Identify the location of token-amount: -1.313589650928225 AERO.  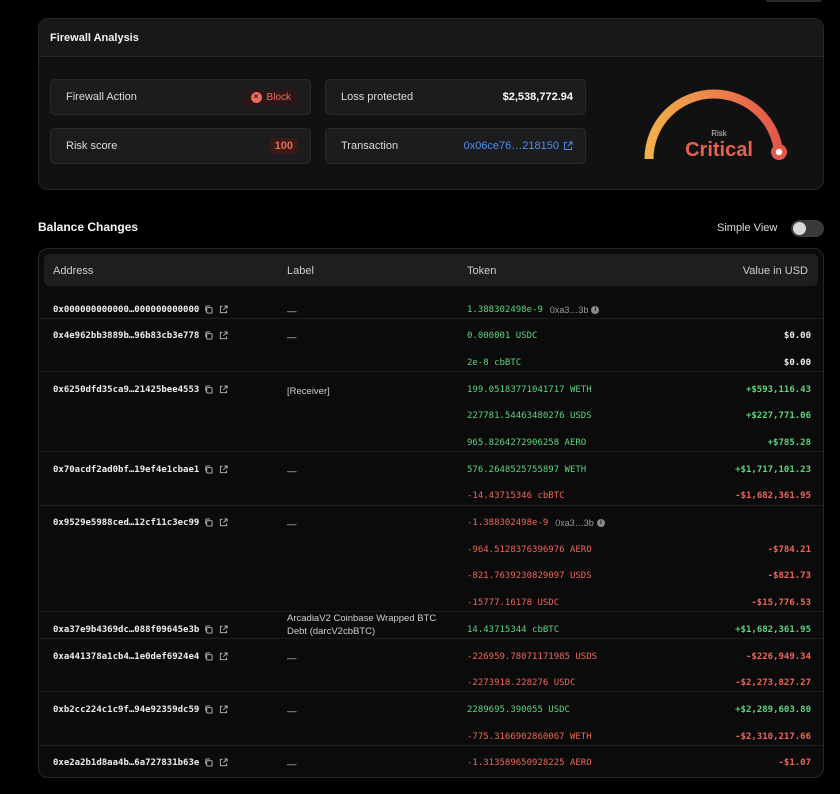
(529, 763).